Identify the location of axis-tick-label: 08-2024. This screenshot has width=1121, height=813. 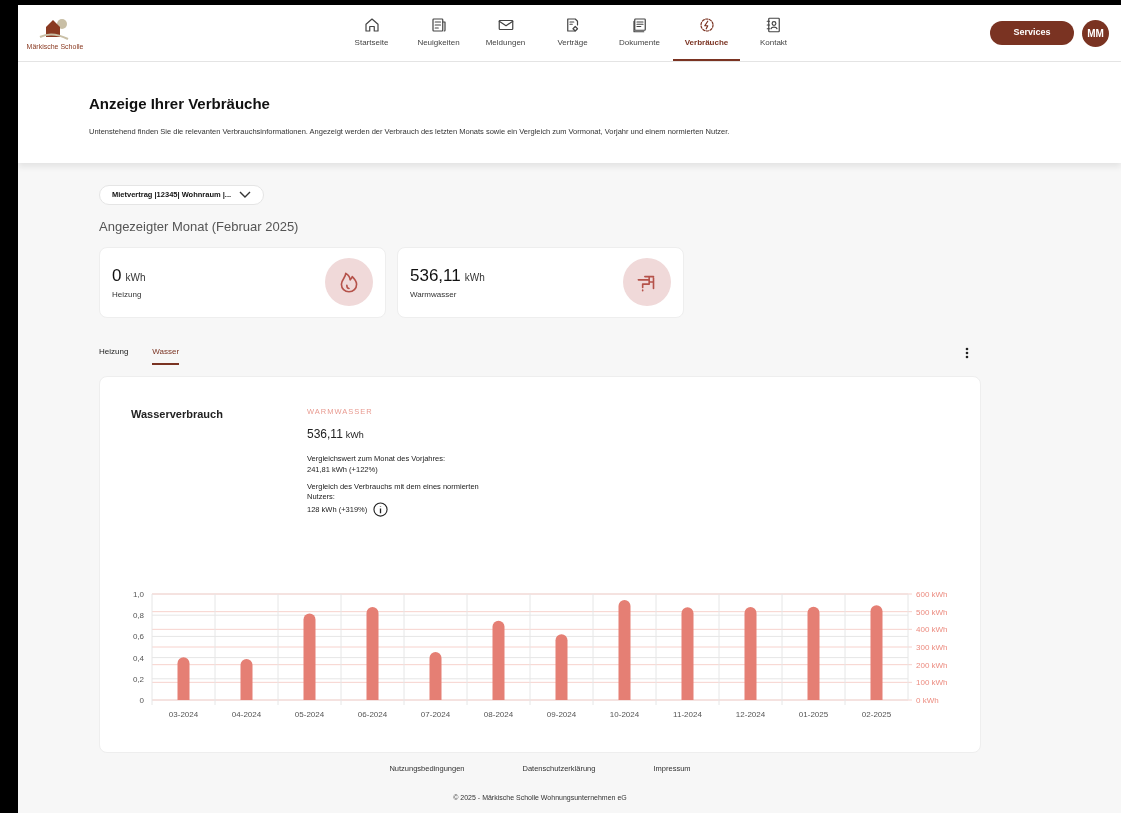
(498, 715).